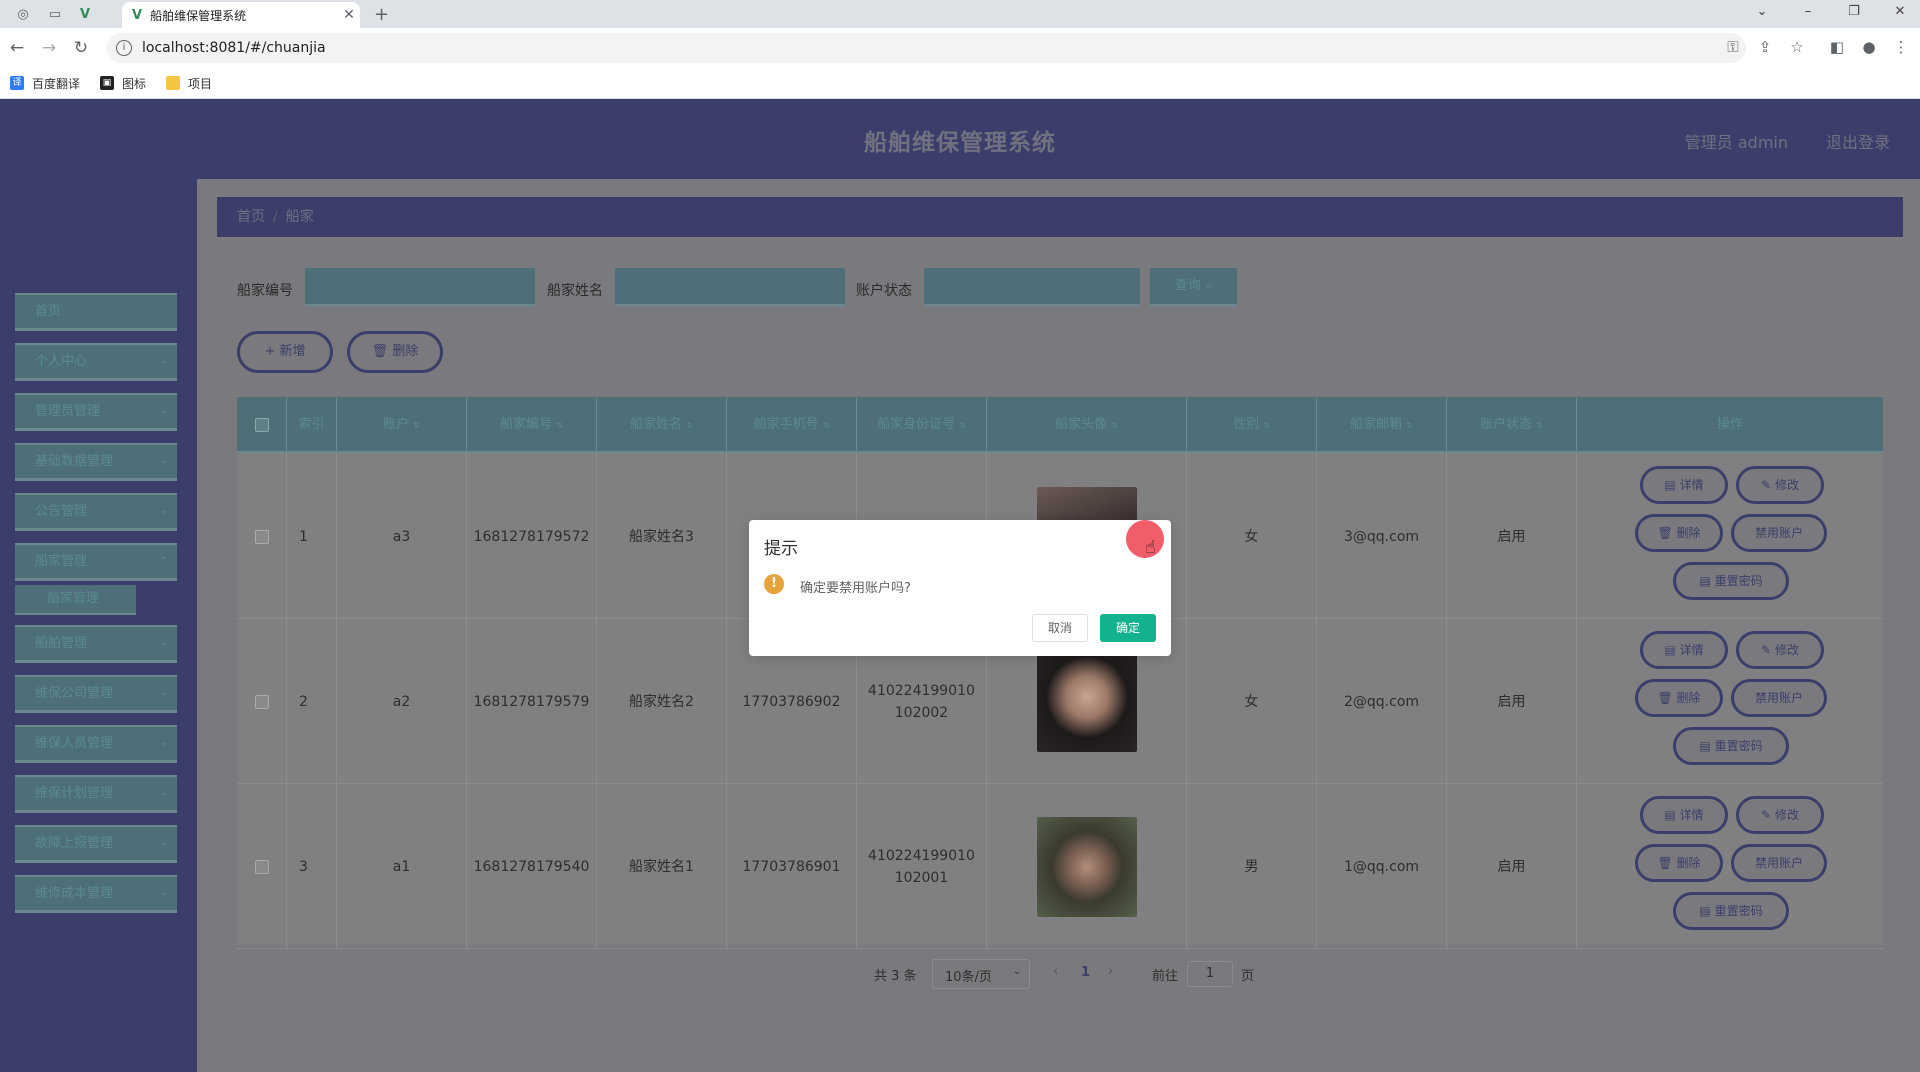 The height and width of the screenshot is (1072, 1920). Describe the element at coordinates (1733, 47) in the screenshot. I see `key-icon: ⚿` at that location.